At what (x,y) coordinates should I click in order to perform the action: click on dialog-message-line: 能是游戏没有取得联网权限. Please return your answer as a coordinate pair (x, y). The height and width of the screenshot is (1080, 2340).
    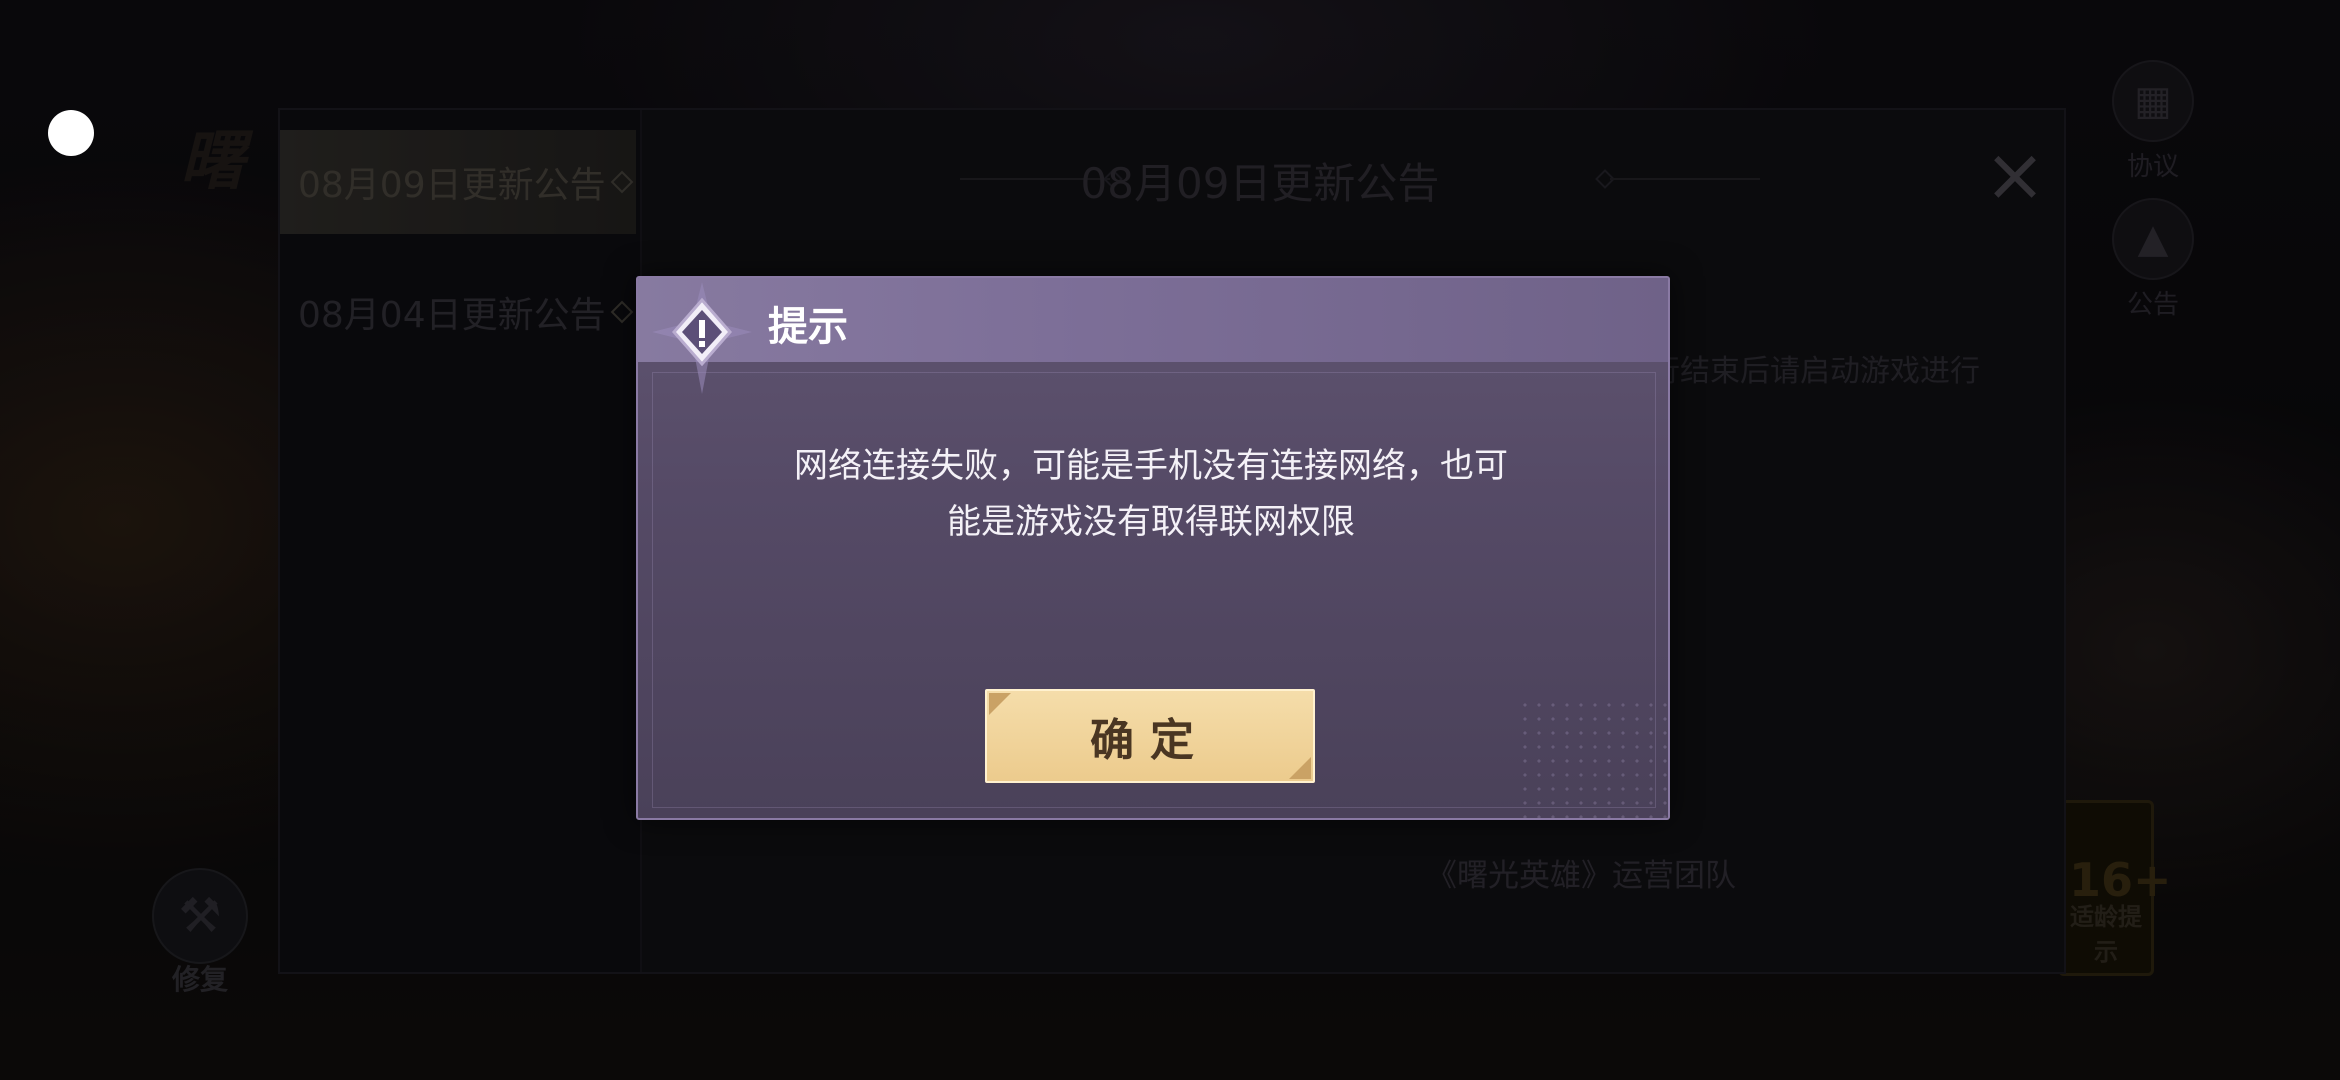
    Looking at the image, I should click on (1151, 522).